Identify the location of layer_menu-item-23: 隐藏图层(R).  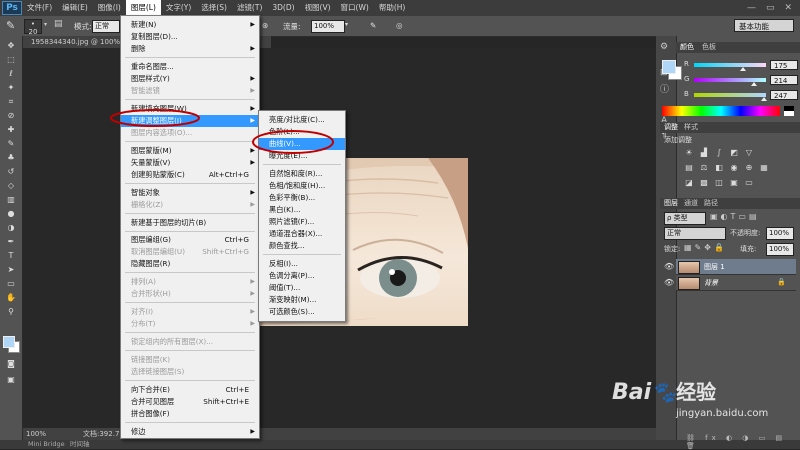
(190, 264).